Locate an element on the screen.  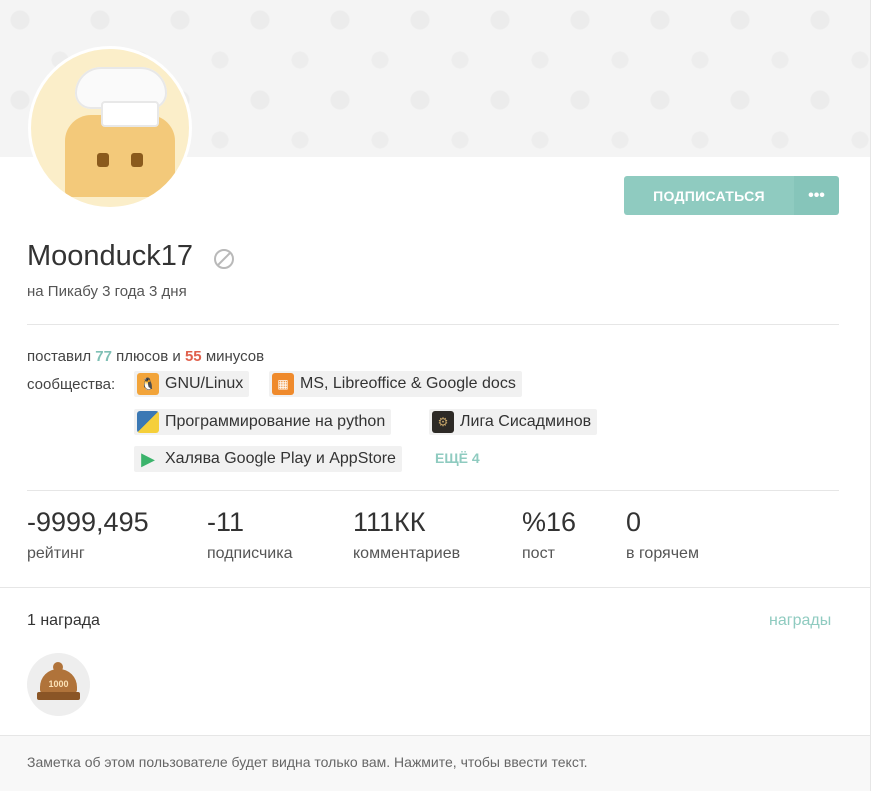
stat-rating-value: -9999,495 is located at coordinates (88, 522).